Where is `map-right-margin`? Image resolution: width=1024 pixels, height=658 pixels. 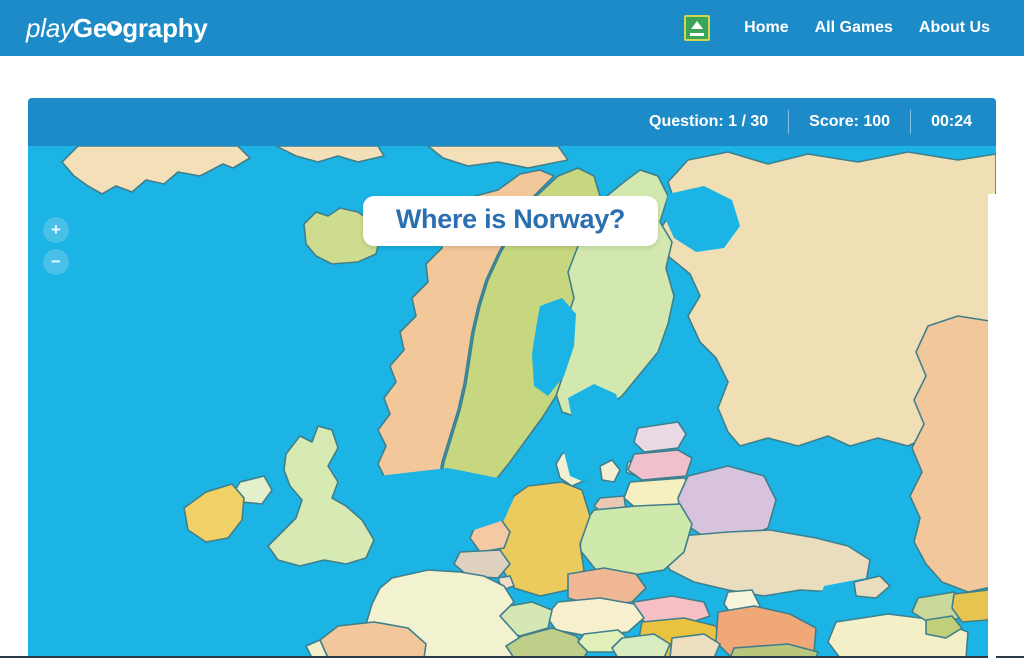 map-right-margin is located at coordinates (992, 426).